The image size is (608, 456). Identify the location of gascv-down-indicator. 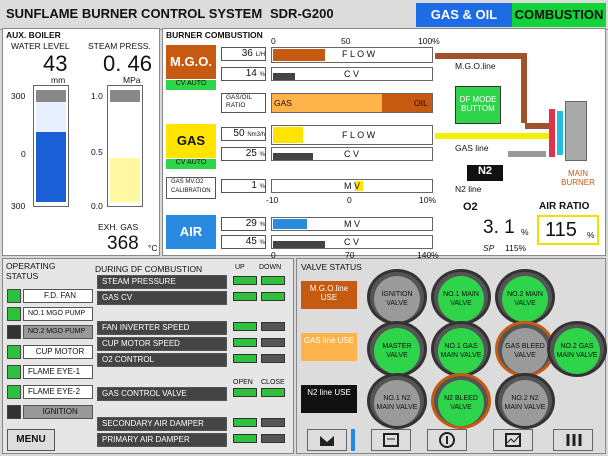
(273, 296).